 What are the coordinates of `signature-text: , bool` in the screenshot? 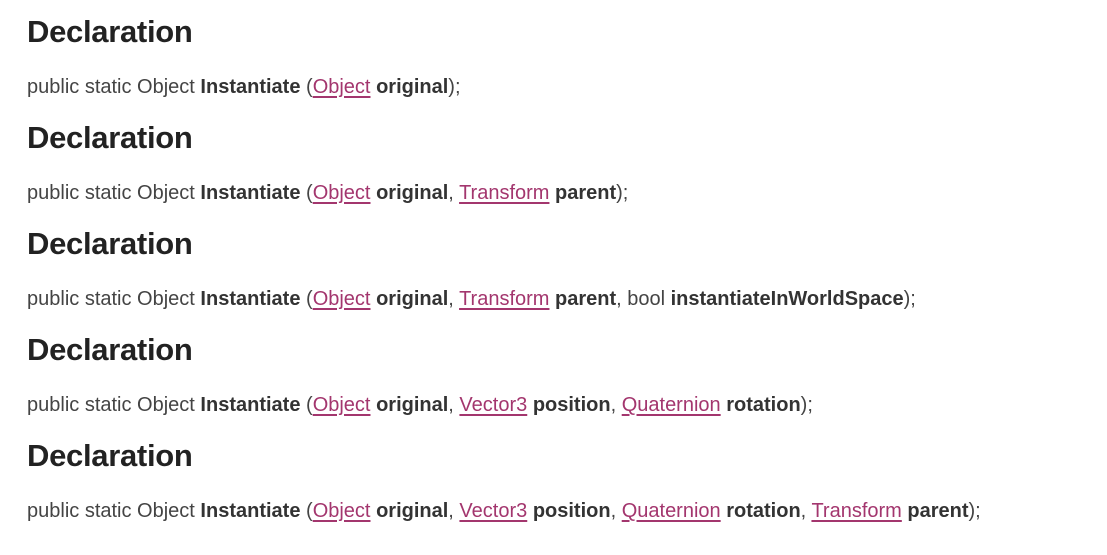 It's located at (643, 299).